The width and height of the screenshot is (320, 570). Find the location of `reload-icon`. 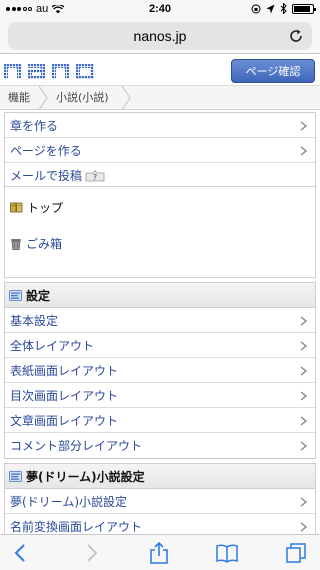

reload-icon is located at coordinates (296, 36).